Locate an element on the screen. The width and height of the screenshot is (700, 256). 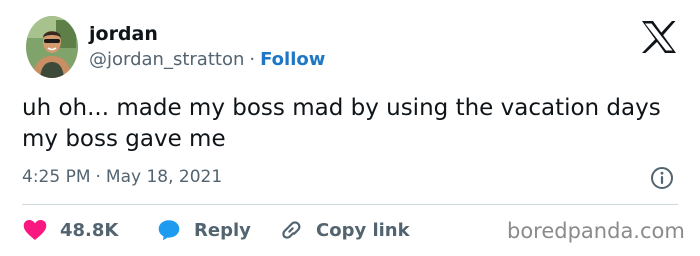
heart-icon is located at coordinates (35, 230).